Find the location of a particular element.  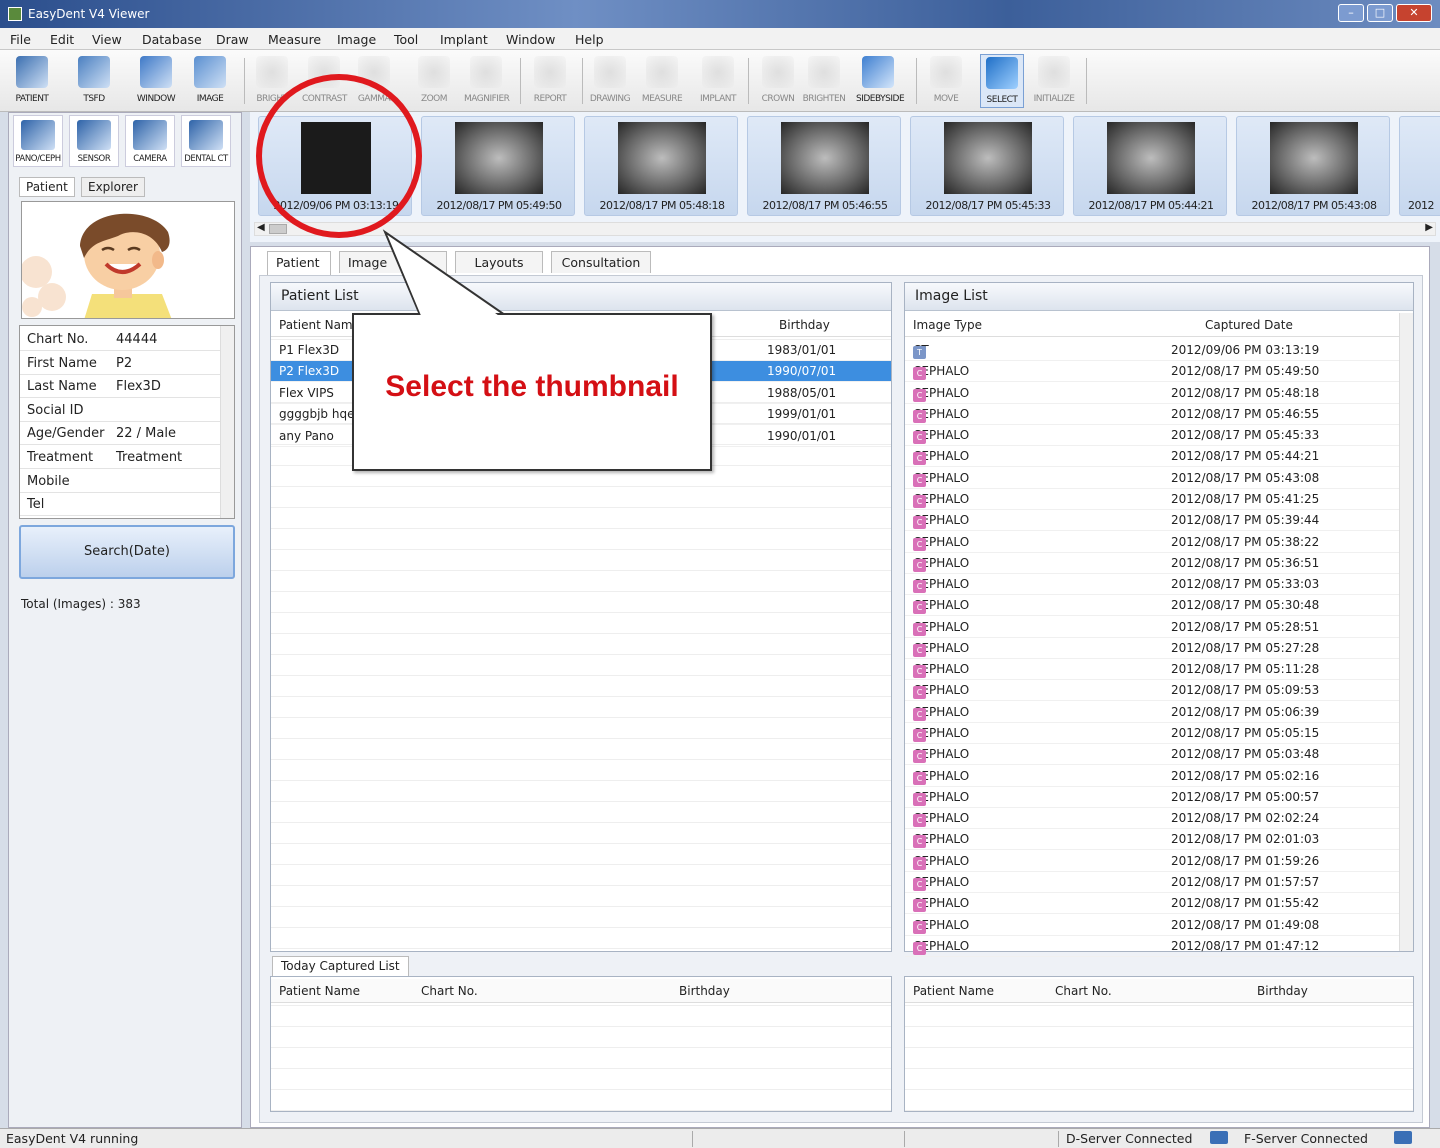

window-tool-button: WINDOW is located at coordinates (156, 81).